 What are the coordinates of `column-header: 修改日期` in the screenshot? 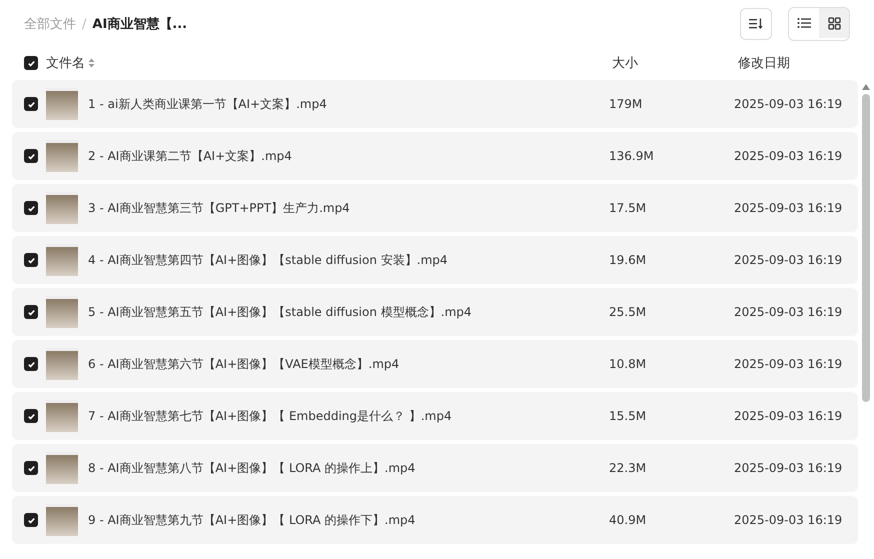 It's located at (764, 63).